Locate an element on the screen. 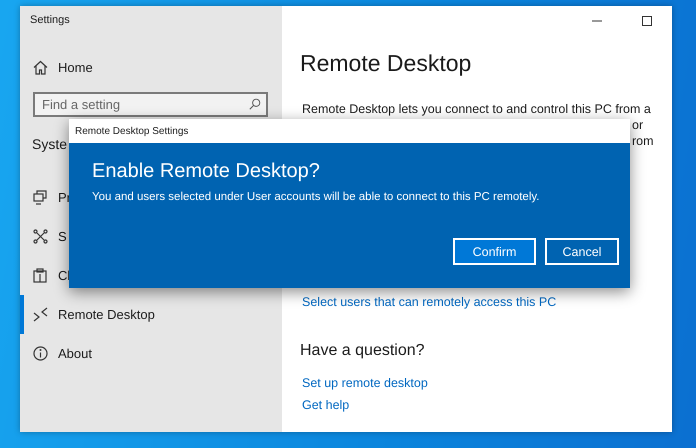 The width and height of the screenshot is (696, 448). dialog-title: Remote Desktop Settings is located at coordinates (131, 131).